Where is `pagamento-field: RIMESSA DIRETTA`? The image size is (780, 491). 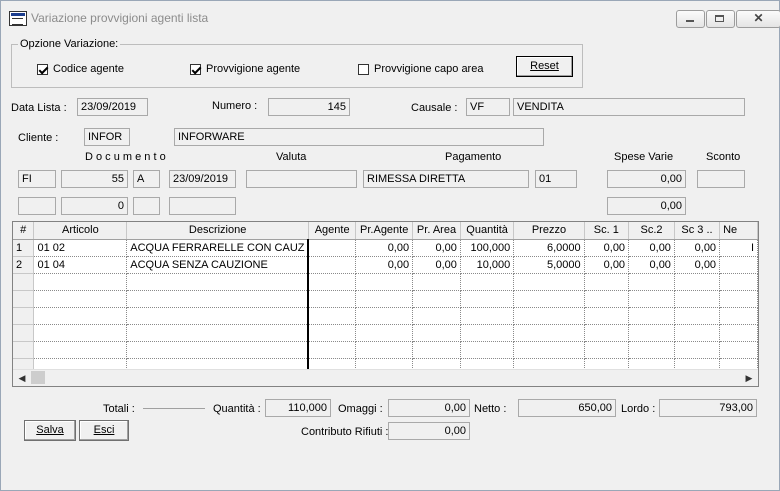
pagamento-field: RIMESSA DIRETTA is located at coordinates (446, 179).